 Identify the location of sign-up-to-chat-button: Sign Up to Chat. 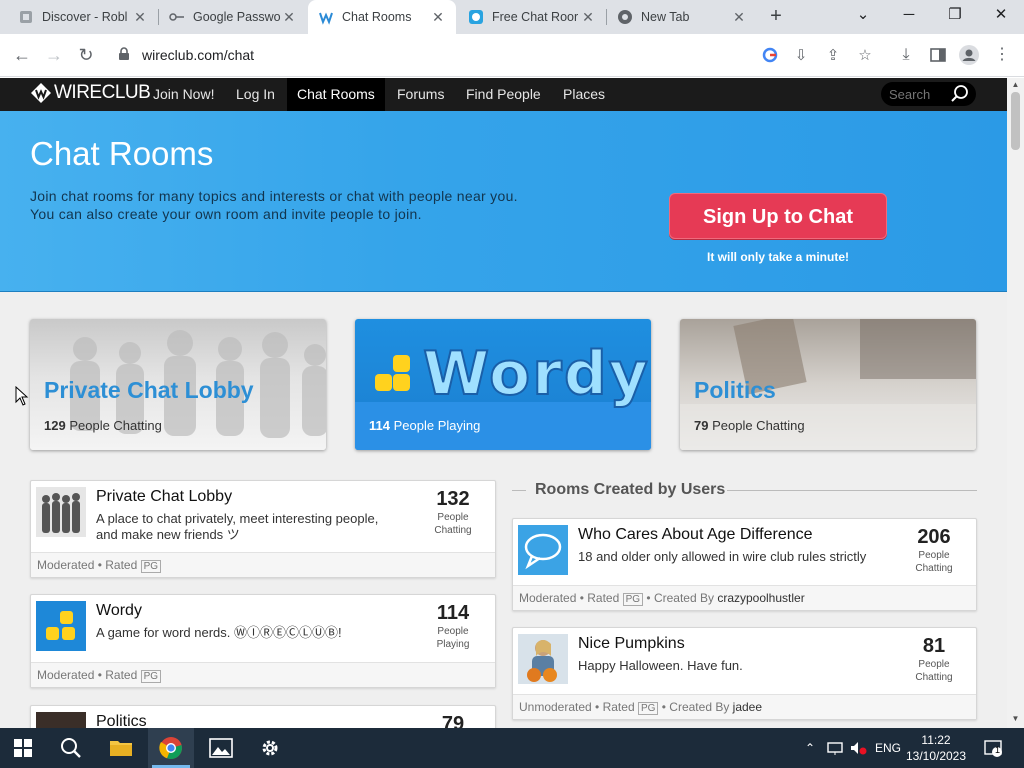
(778, 216).